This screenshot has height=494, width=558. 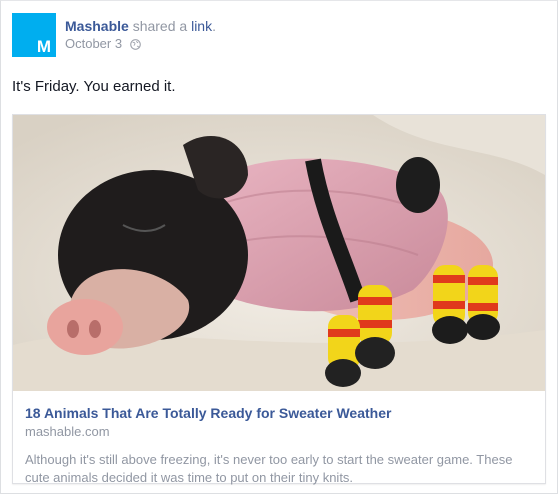 What do you see at coordinates (34, 35) in the screenshot?
I see `page-avatar: M` at bounding box center [34, 35].